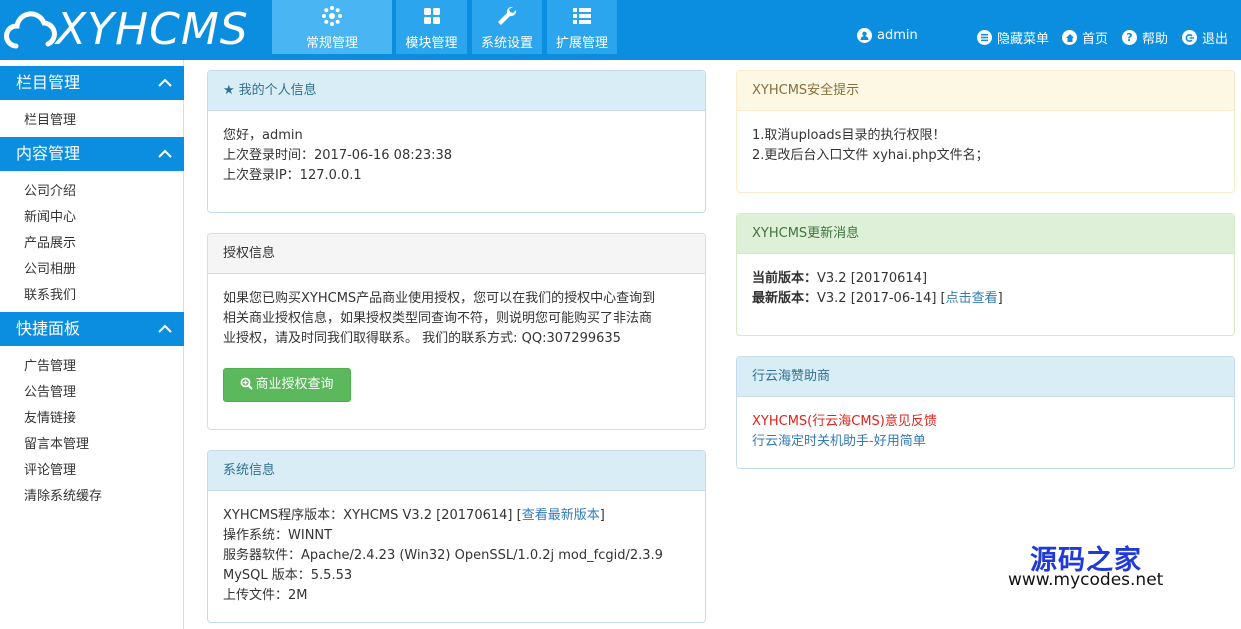 The image size is (1241, 629). I want to click on sidebar-item: 公司相册, so click(50, 267).